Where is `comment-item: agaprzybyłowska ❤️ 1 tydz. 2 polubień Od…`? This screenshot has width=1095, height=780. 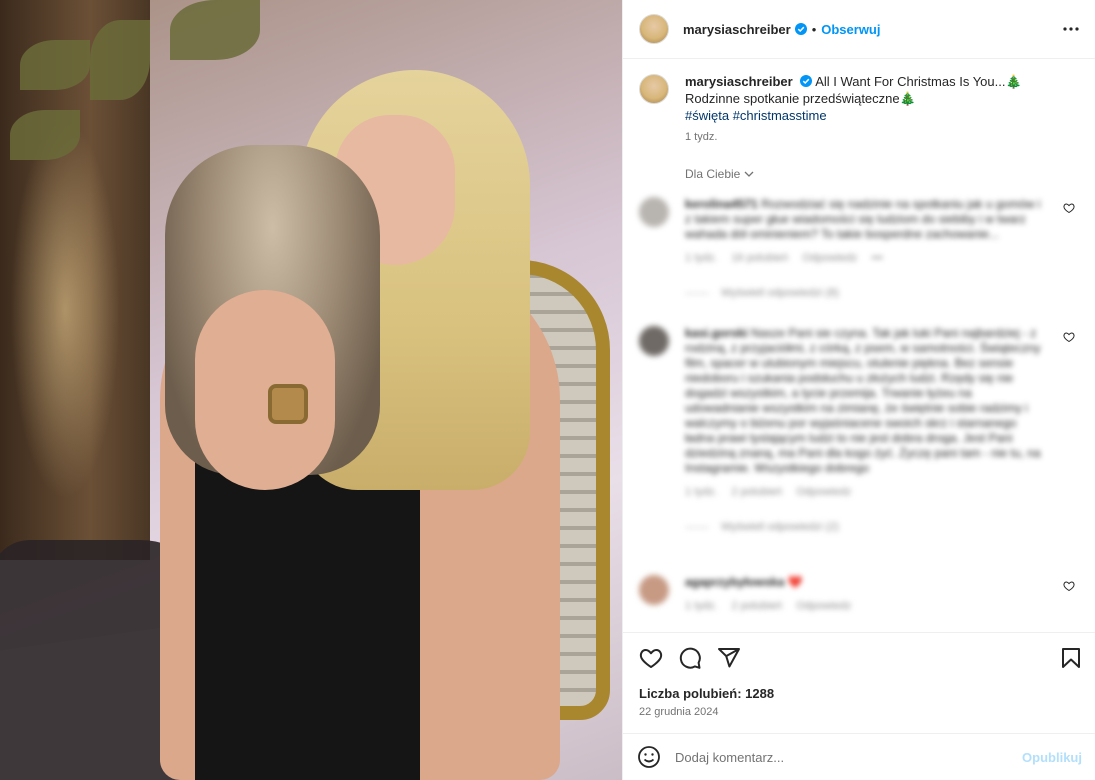
comment-item: agaprzybyłowska ❤️ 1 tydz. 2 polubień Od… is located at coordinates (859, 594).